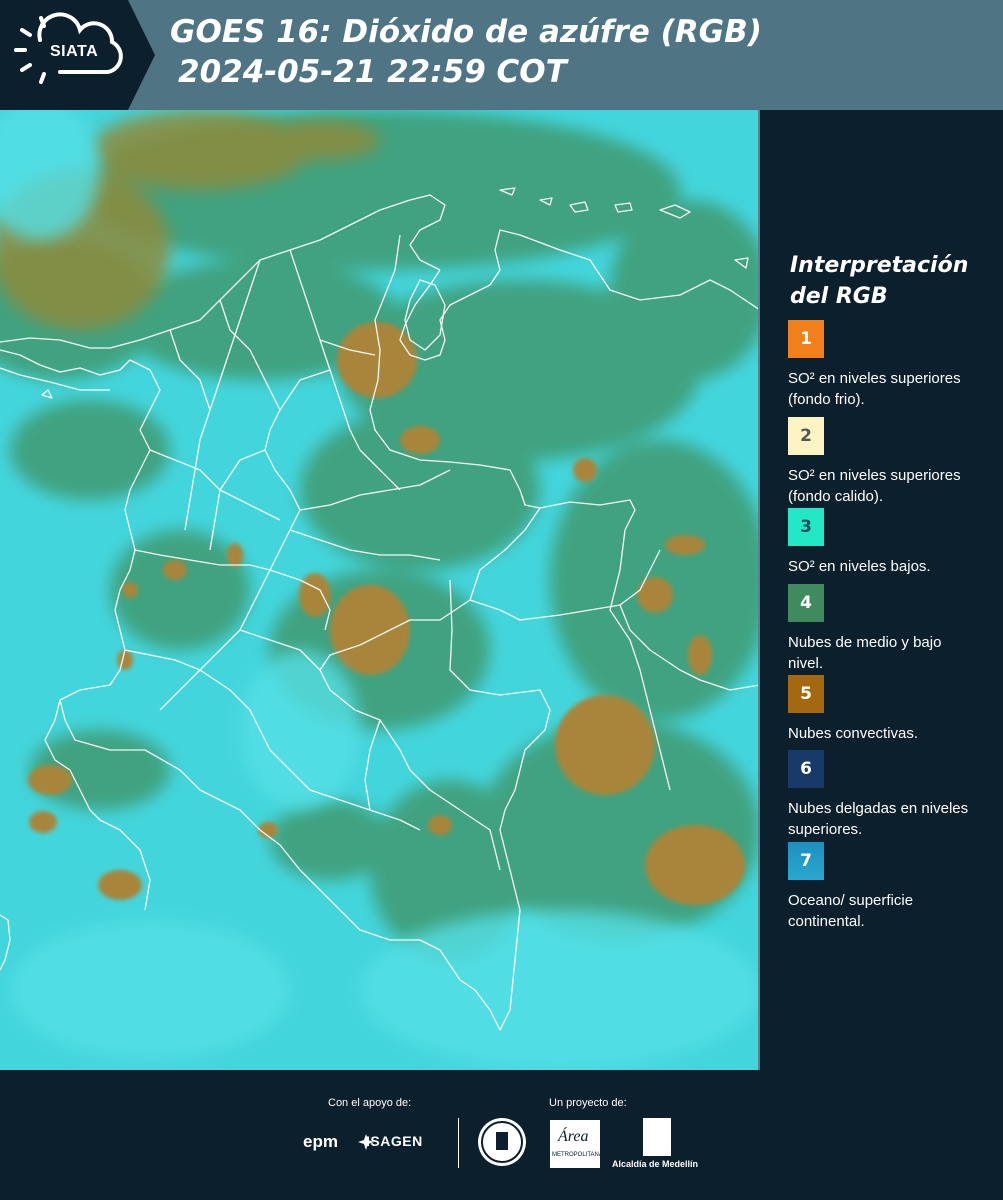  I want to click on project-label: Un proyecto de:, so click(588, 1103).